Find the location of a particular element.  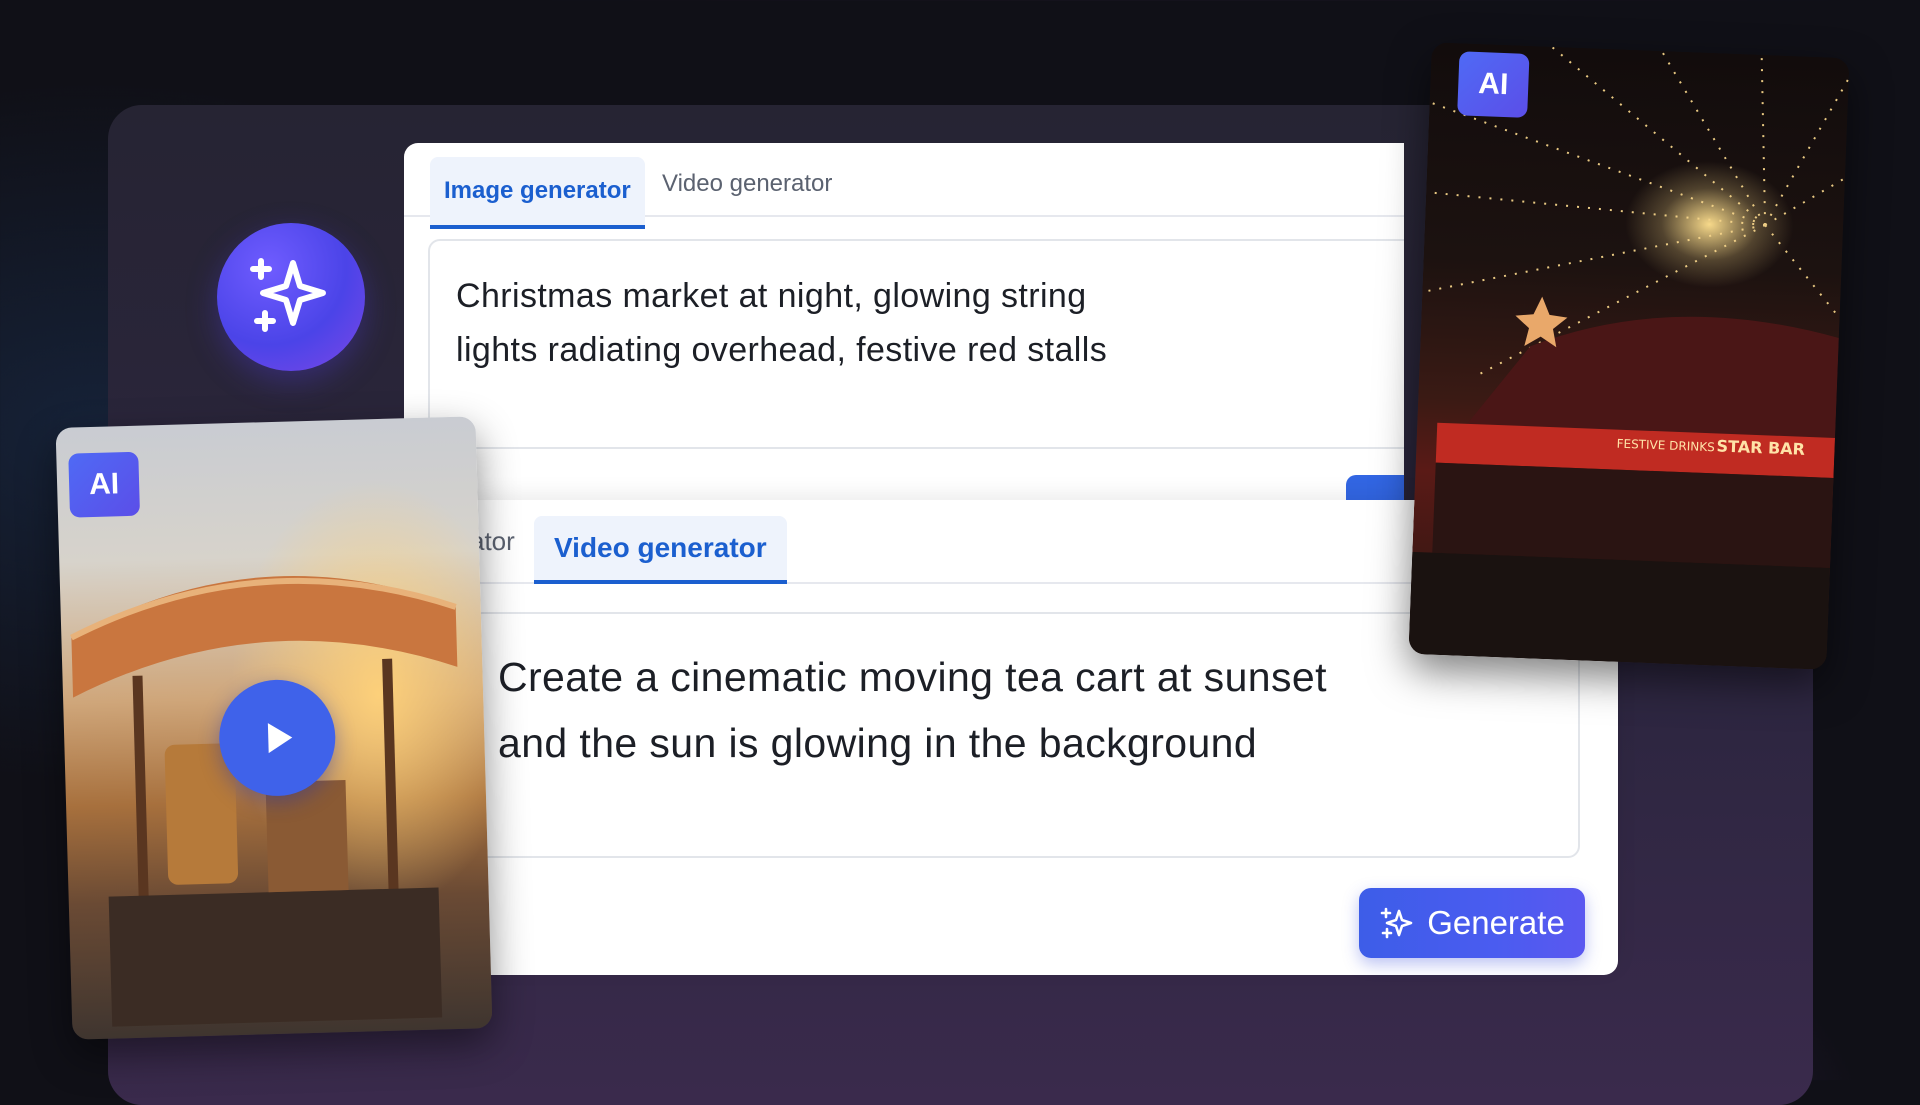

stall-sign: STAR BAR is located at coordinates (1760, 447).